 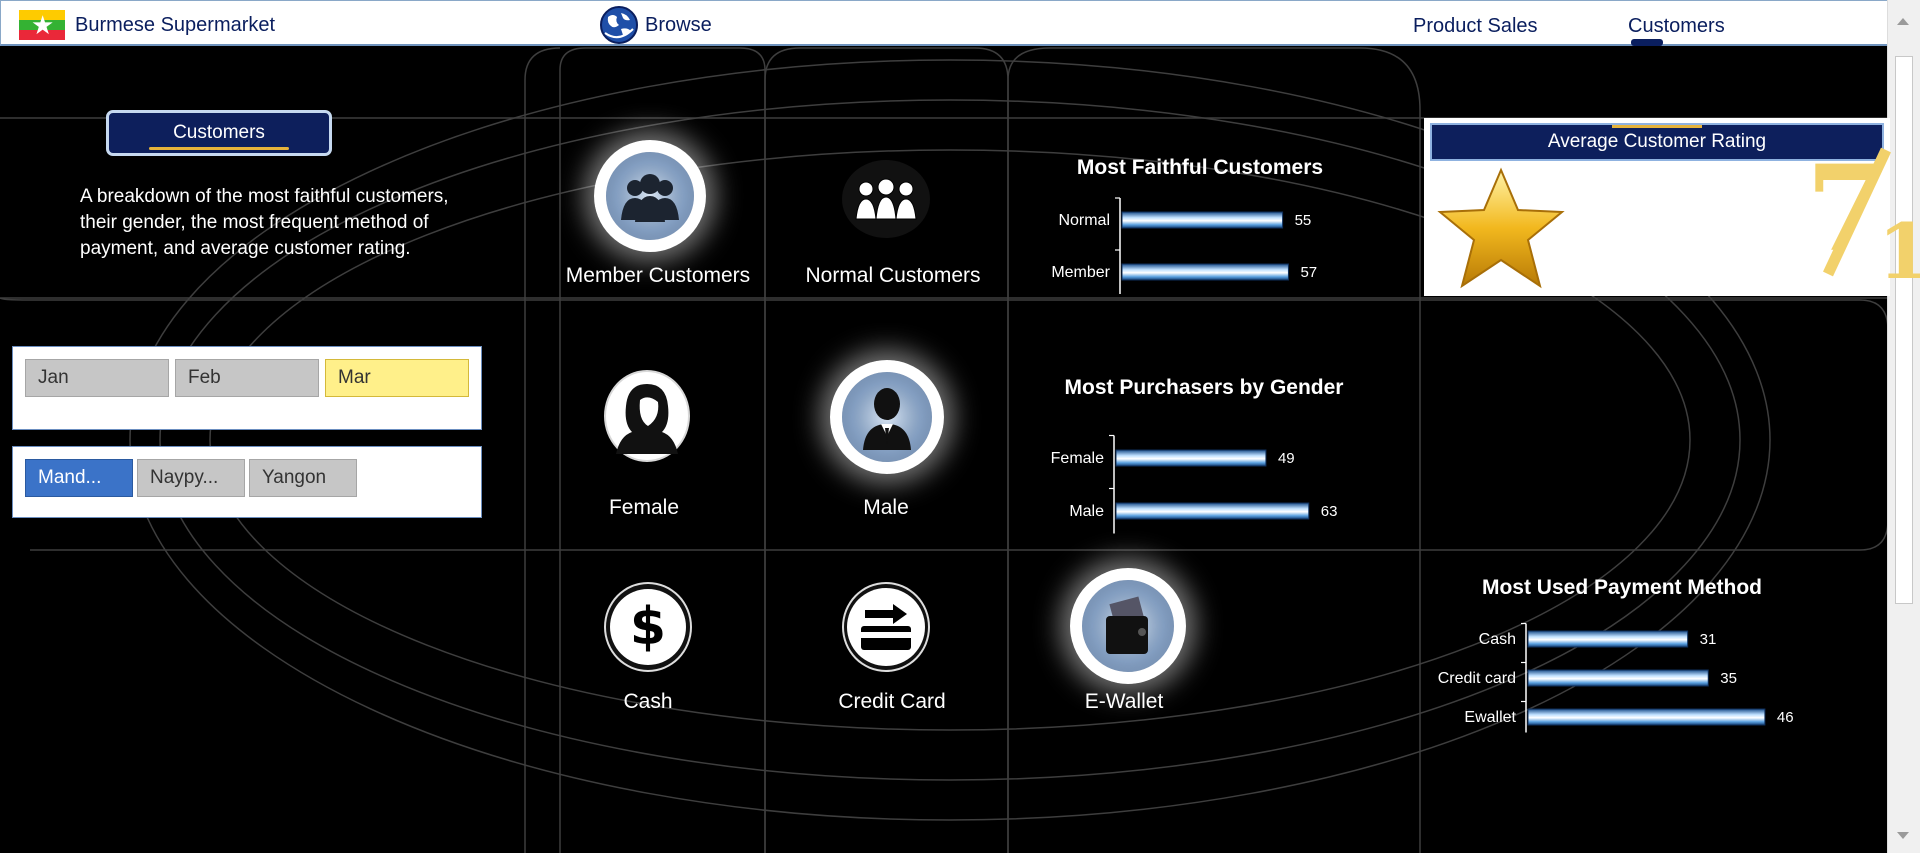 What do you see at coordinates (303, 478) in the screenshot?
I see `slicer-city-yangon: Yangon` at bounding box center [303, 478].